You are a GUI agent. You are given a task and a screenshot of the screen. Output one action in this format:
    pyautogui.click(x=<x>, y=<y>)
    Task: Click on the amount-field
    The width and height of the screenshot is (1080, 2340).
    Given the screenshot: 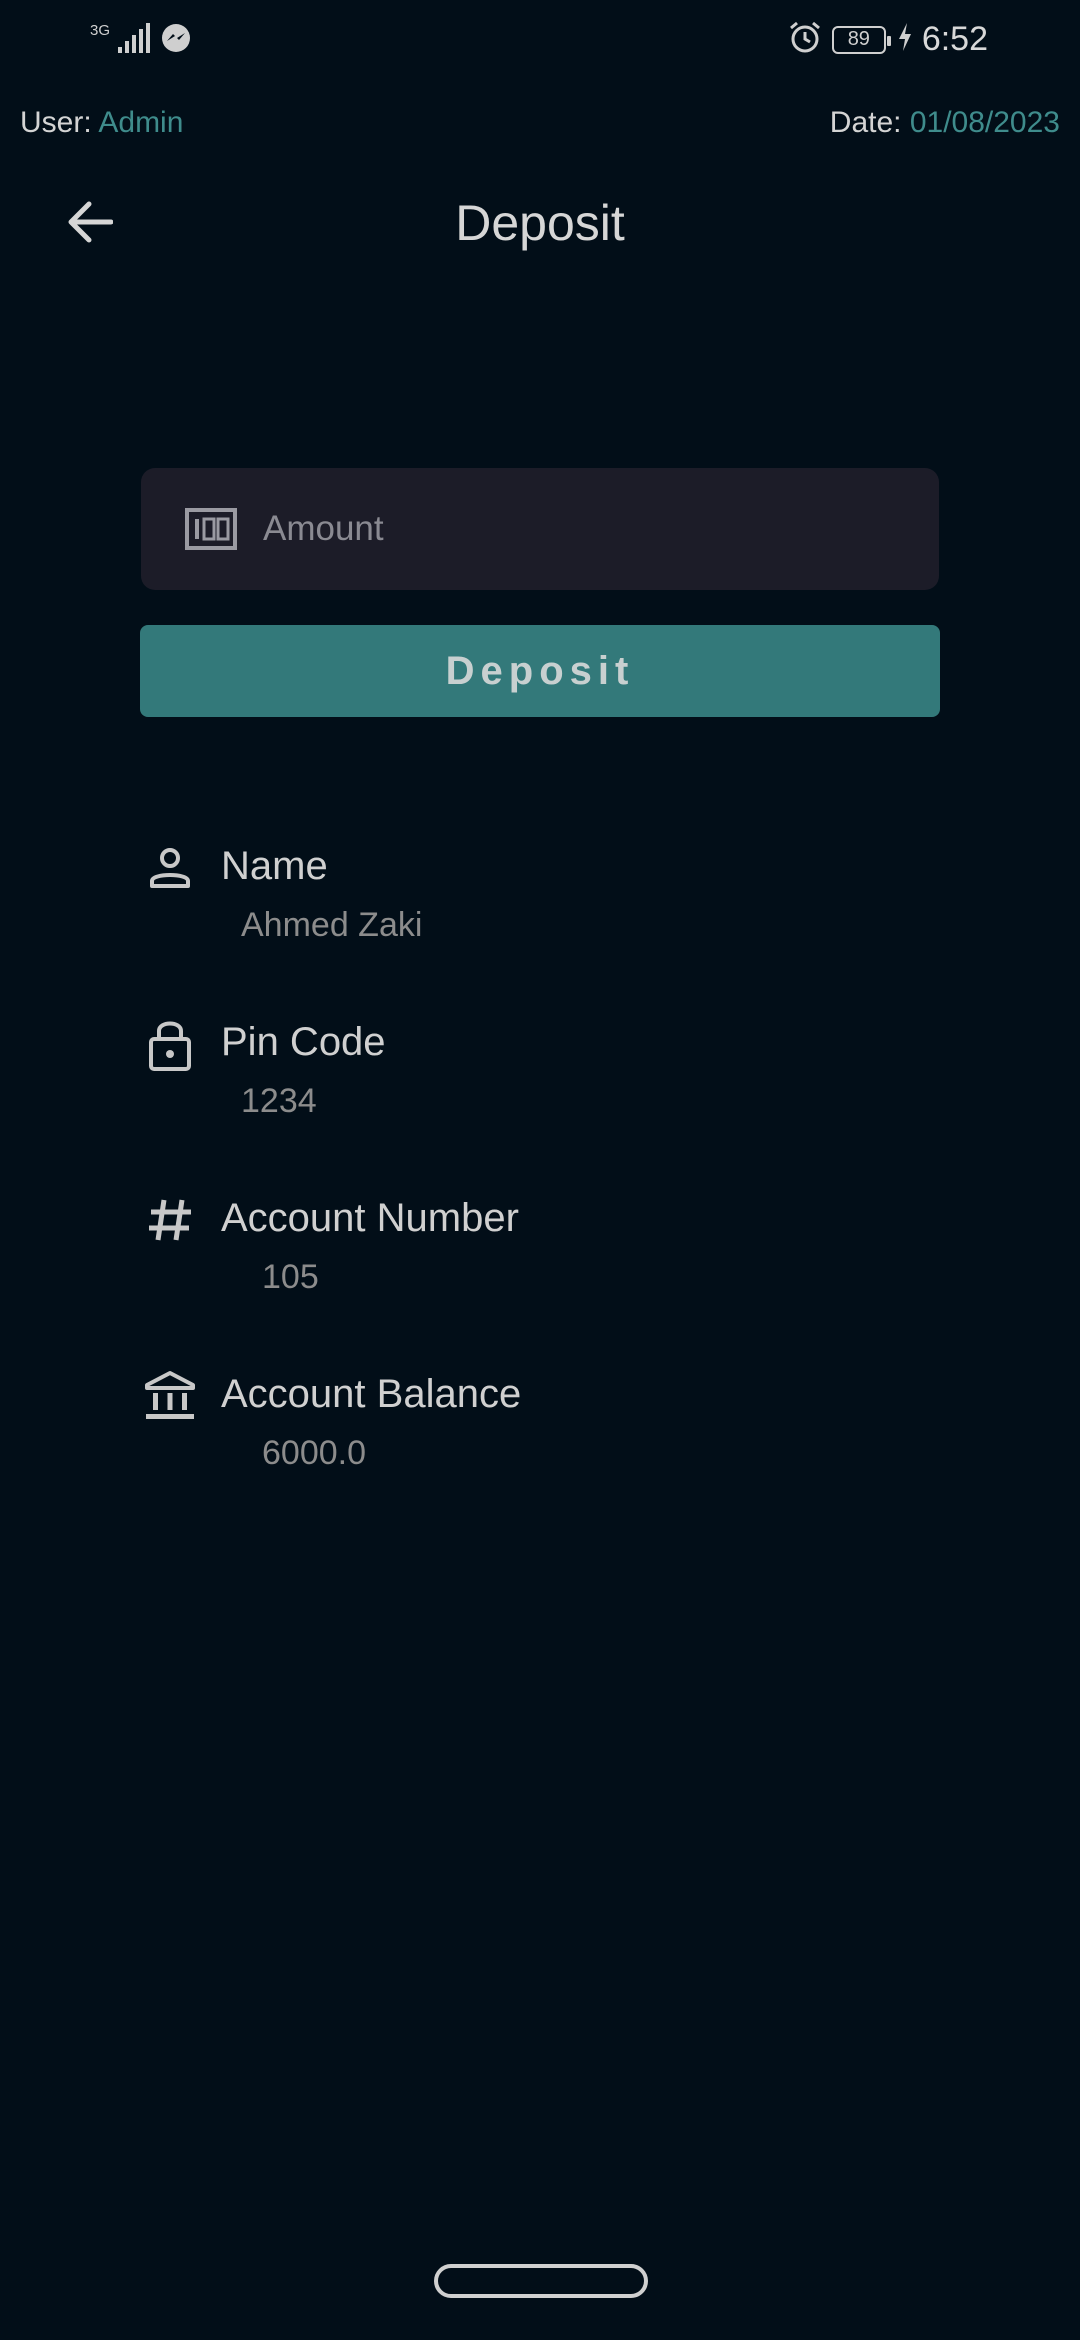 What is the action you would take?
    pyautogui.click(x=540, y=529)
    